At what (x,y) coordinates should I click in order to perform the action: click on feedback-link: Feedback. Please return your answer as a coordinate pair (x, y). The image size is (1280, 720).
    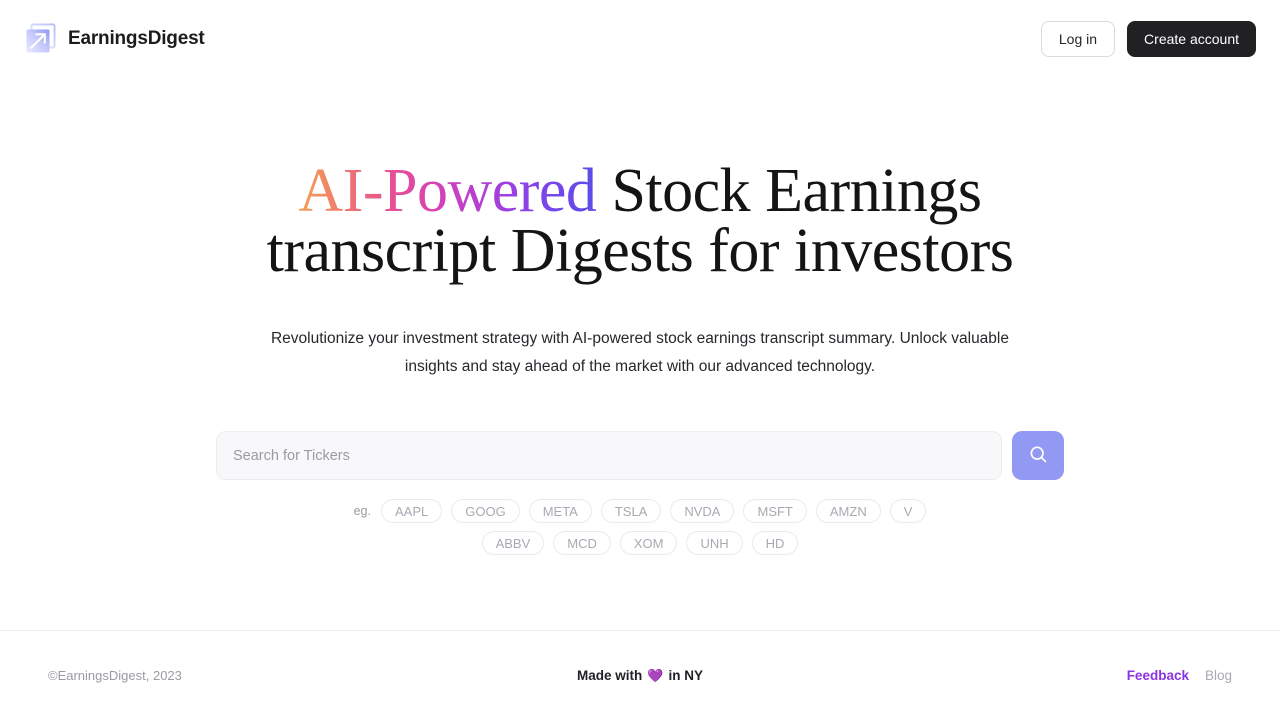
    Looking at the image, I should click on (1158, 675).